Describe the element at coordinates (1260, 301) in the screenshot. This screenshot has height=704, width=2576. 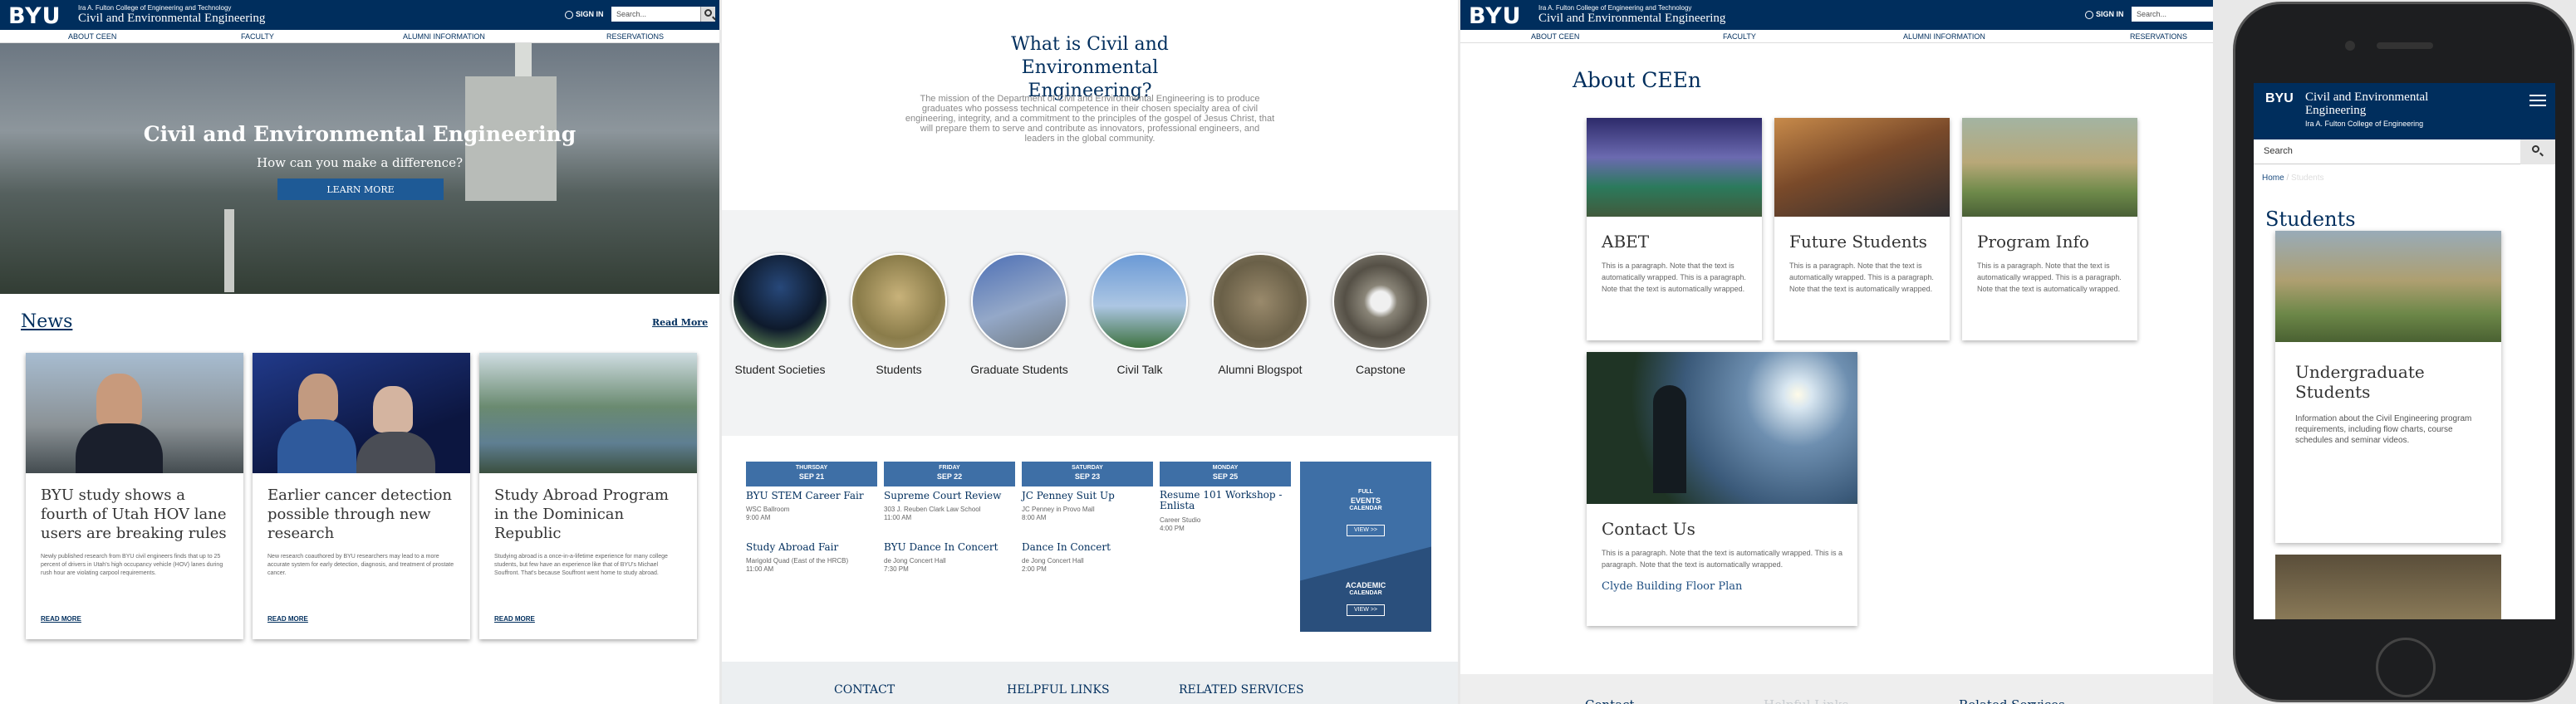
I see `alumni-blogspot-image` at that location.